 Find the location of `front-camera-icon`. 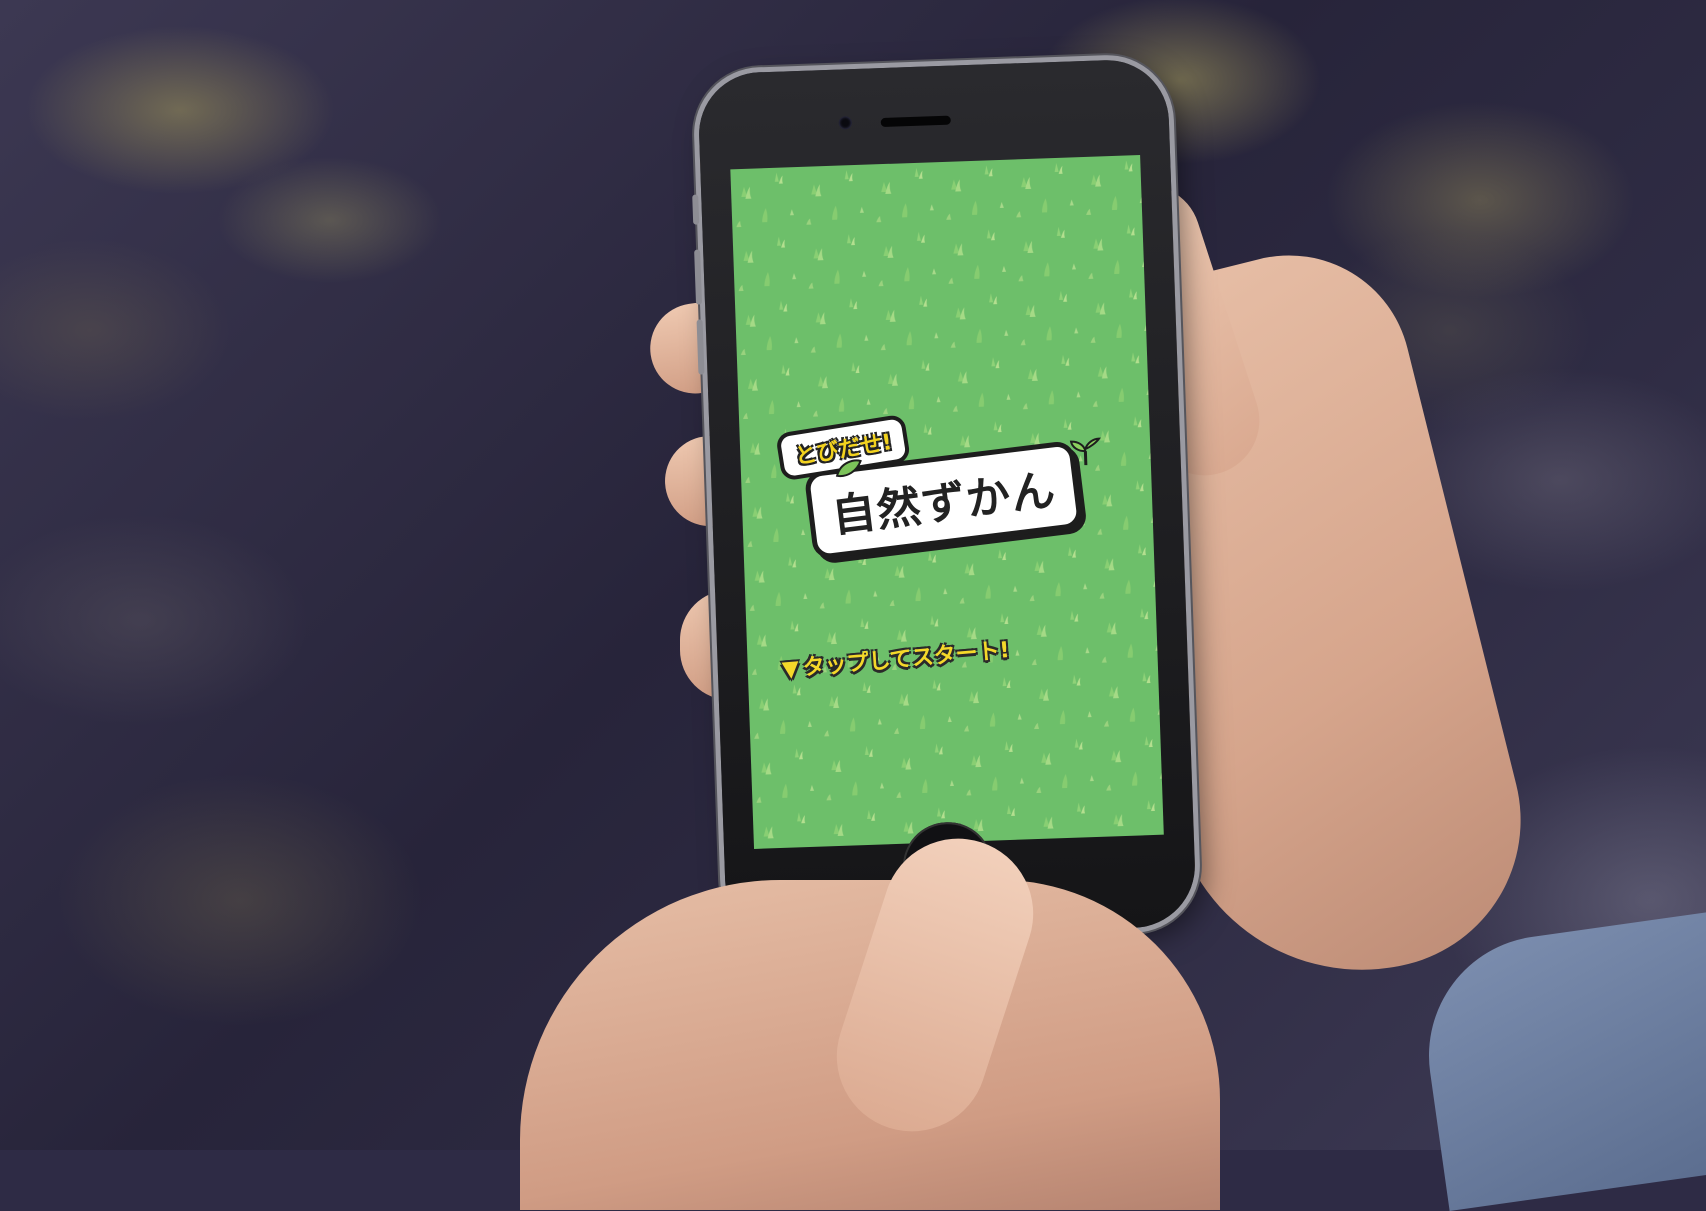

front-camera-icon is located at coordinates (845, 123).